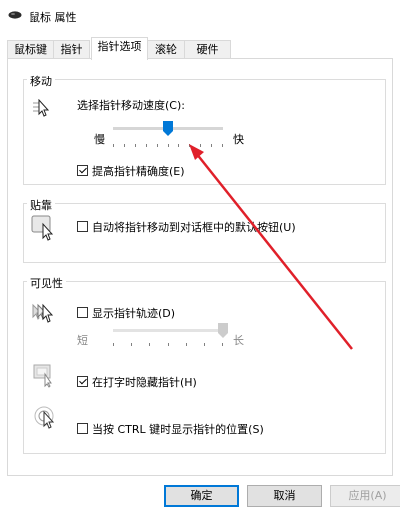  What do you see at coordinates (99, 139) in the screenshot?
I see `slow-label: 慢` at bounding box center [99, 139].